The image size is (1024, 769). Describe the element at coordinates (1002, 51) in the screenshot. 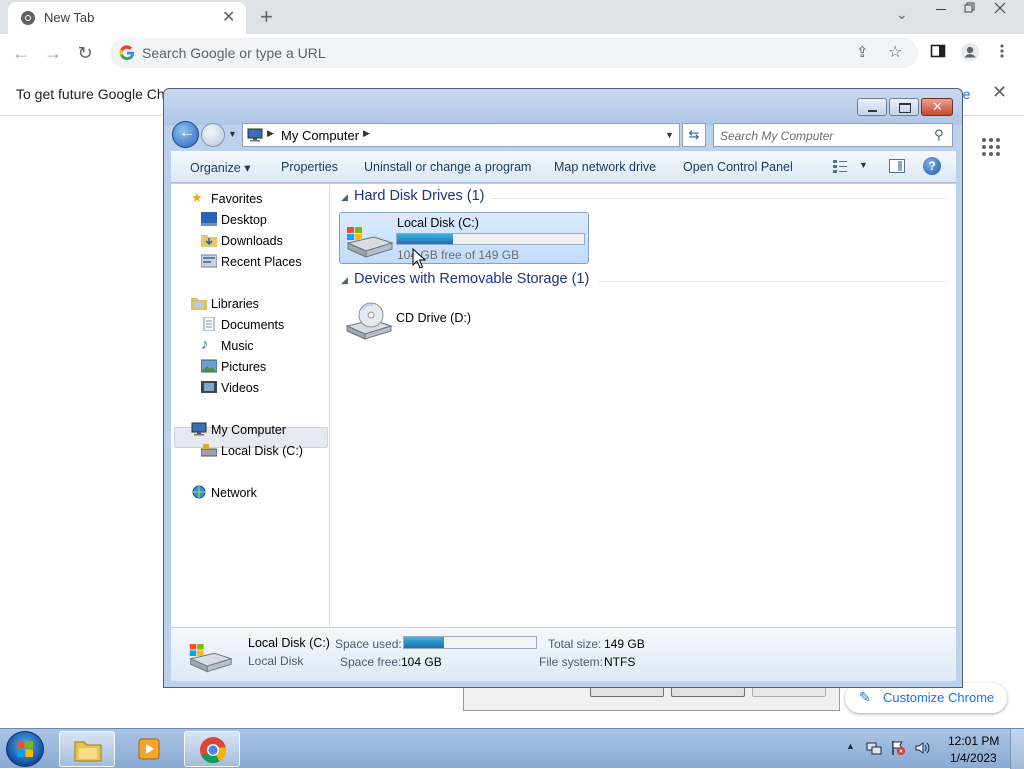

I see `more-menu-icon` at that location.